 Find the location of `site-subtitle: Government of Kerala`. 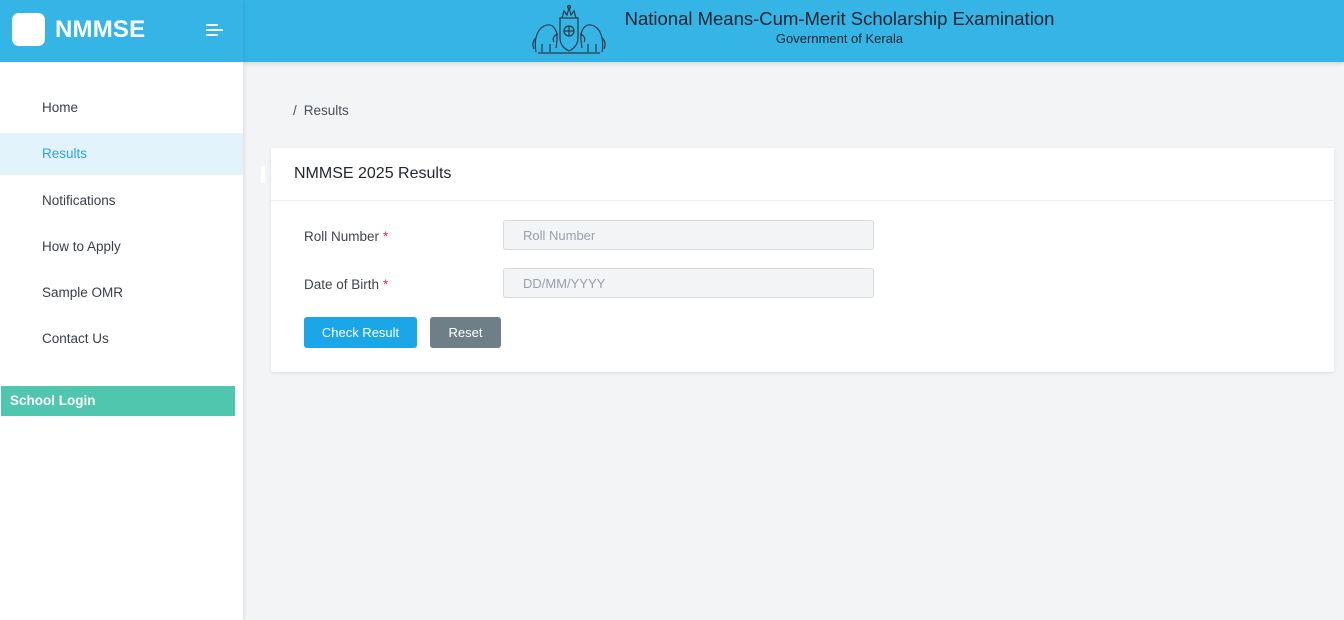

site-subtitle: Government of Kerala is located at coordinates (839, 38).